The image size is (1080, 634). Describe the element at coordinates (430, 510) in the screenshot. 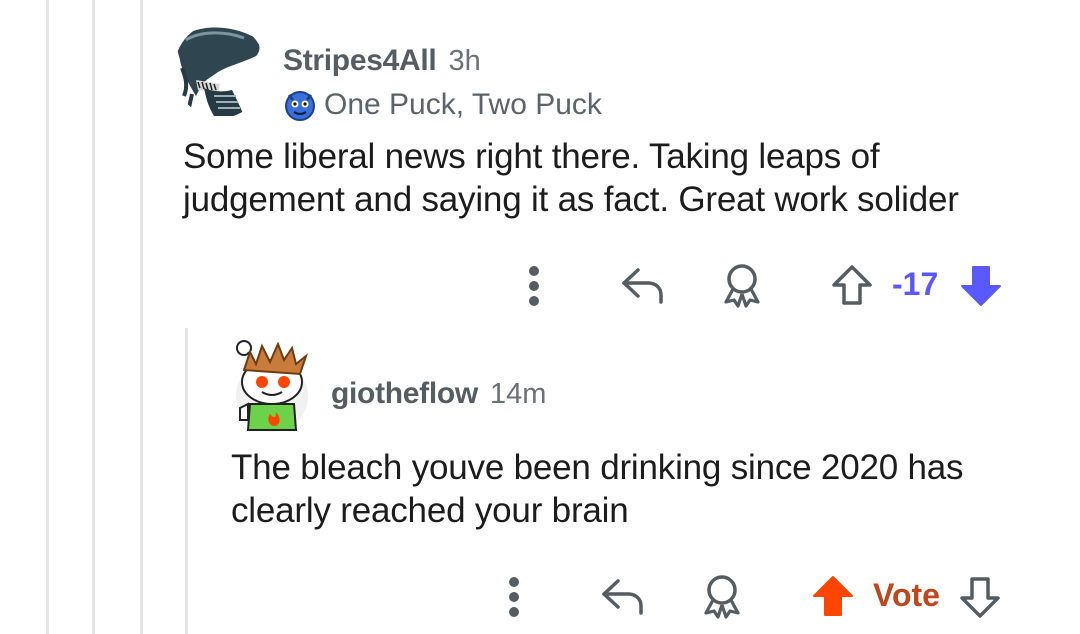

I see `comment-body-line: clearly reached your brain` at that location.